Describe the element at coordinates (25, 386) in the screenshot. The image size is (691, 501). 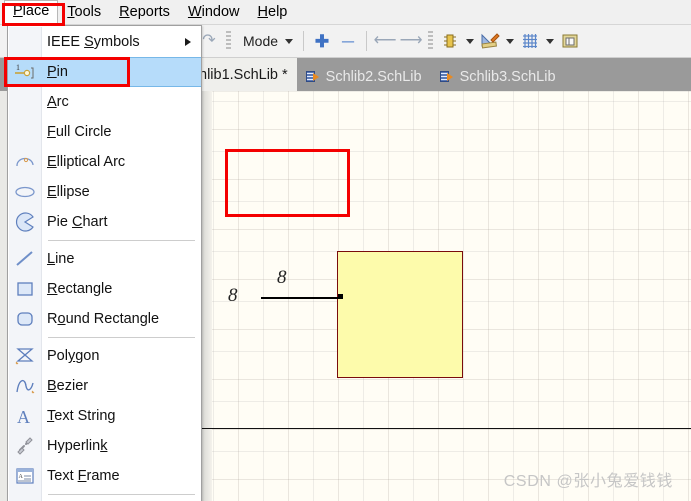
I see `bezier-icon` at that location.